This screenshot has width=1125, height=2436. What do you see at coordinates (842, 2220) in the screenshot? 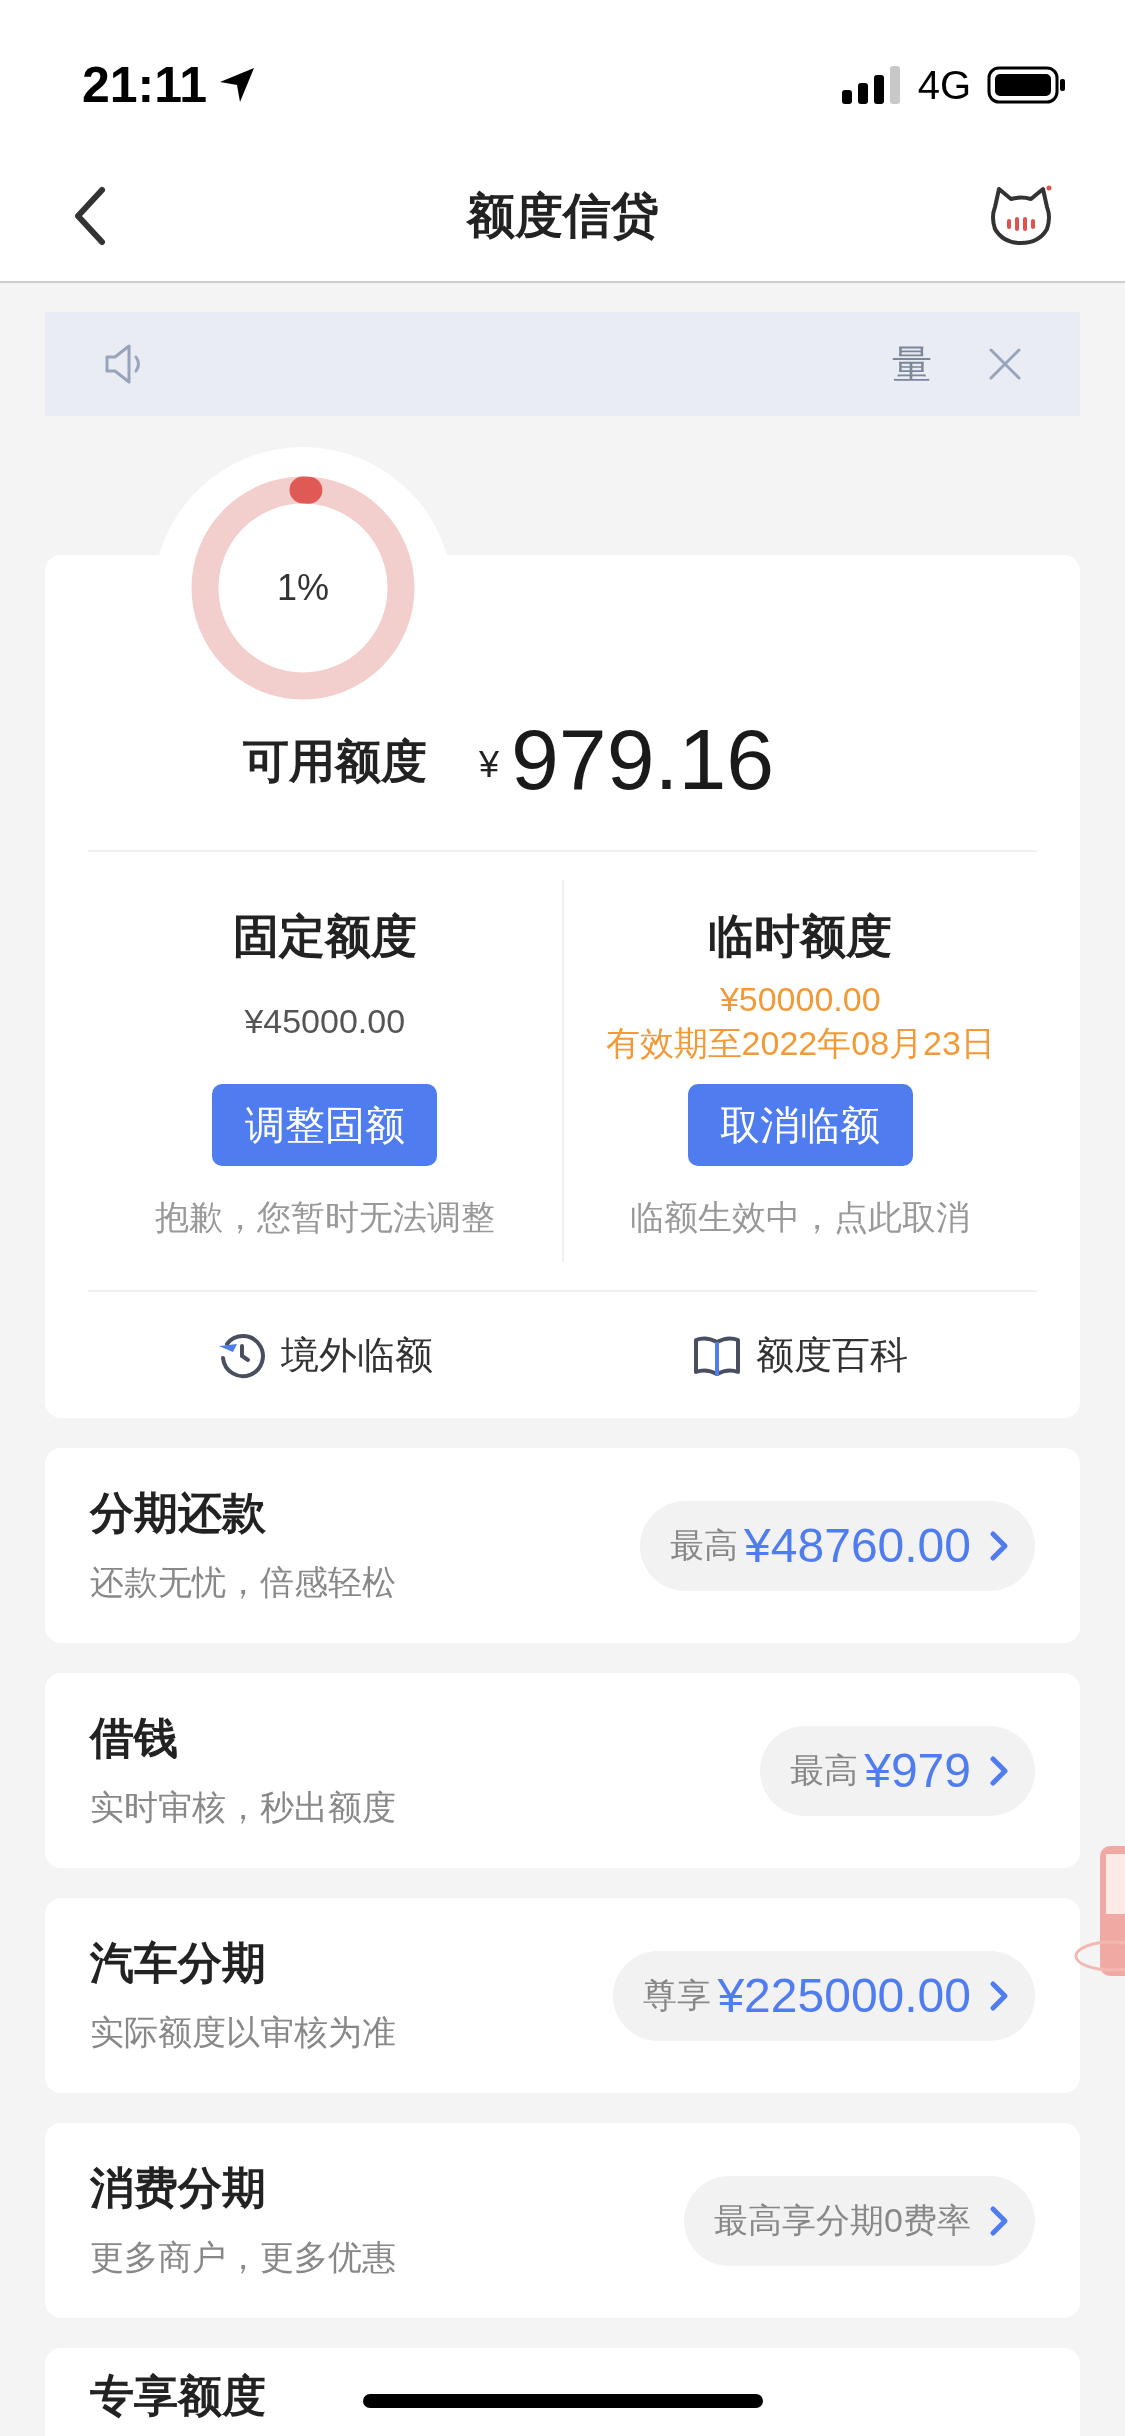
I see `pill-prefix: 最高享分期0费率` at bounding box center [842, 2220].